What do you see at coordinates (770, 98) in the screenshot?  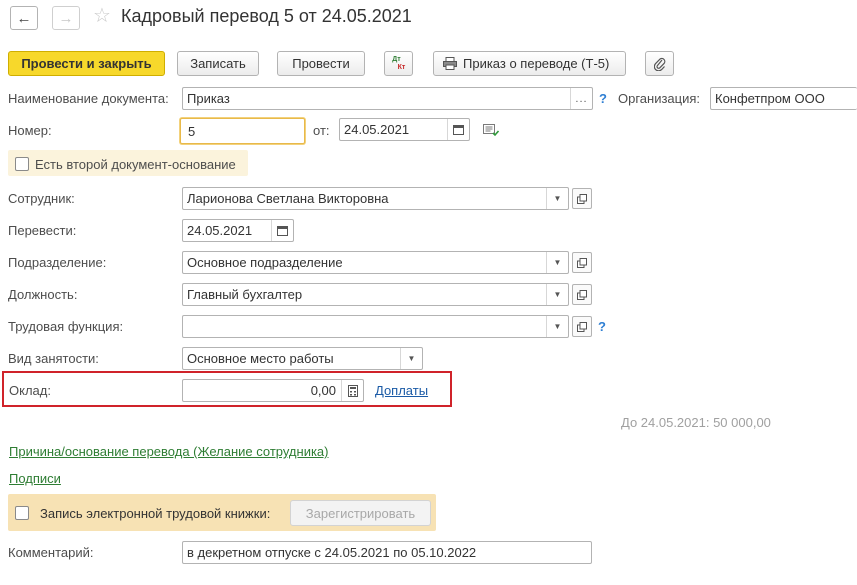 I see `org-value: Конфетпром ООО` at bounding box center [770, 98].